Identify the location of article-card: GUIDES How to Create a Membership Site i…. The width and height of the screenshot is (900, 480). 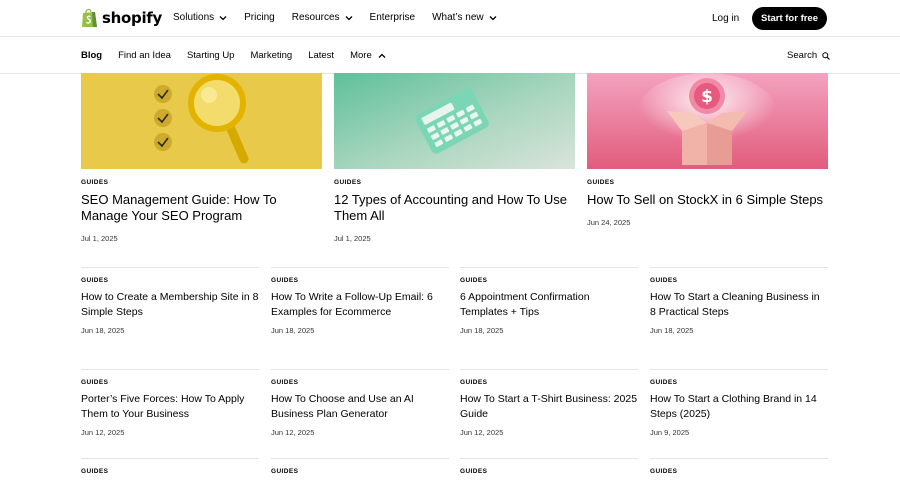
(170, 301).